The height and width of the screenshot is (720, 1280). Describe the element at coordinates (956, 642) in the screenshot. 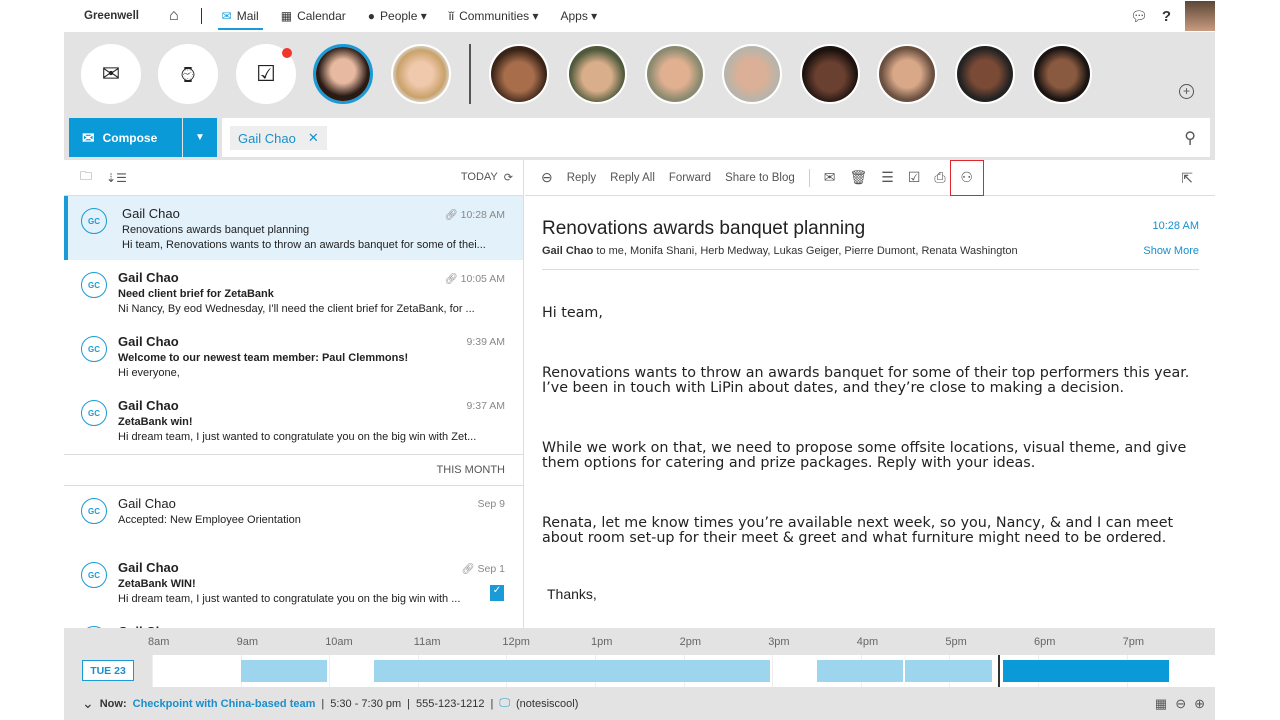

I see `hour-label: 5pm` at that location.